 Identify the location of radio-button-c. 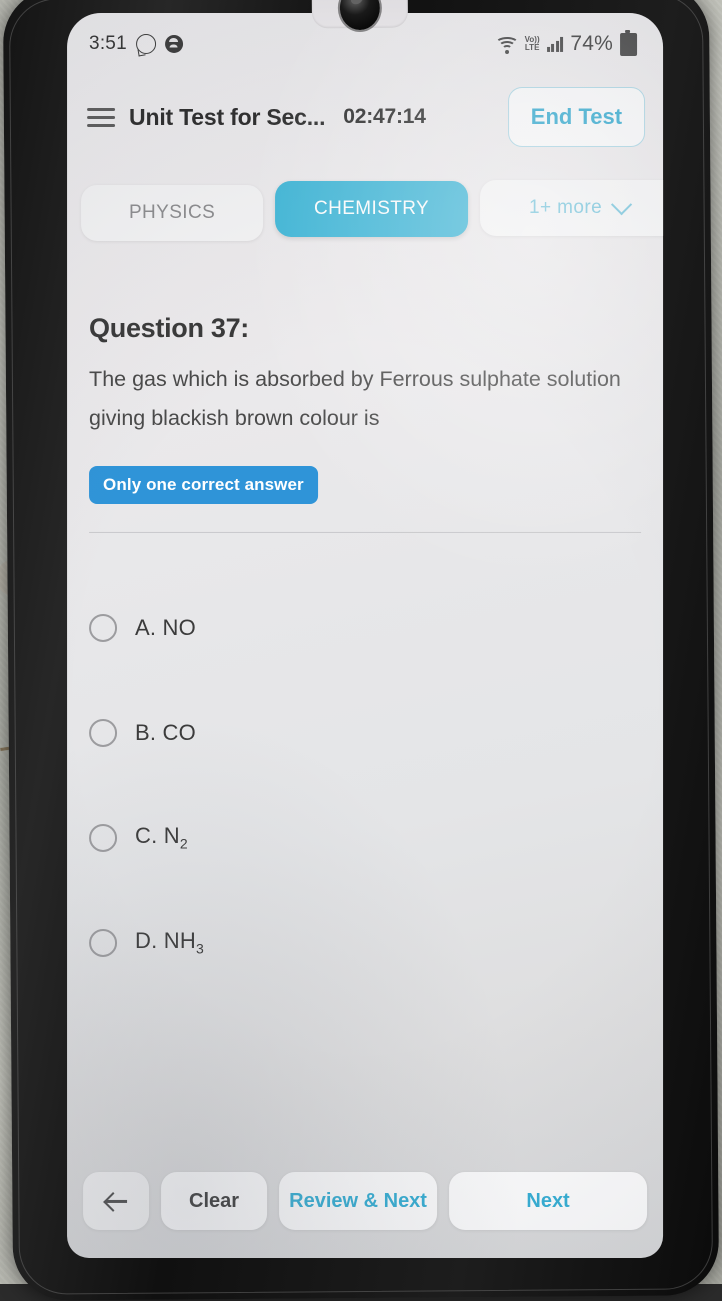
(103, 837).